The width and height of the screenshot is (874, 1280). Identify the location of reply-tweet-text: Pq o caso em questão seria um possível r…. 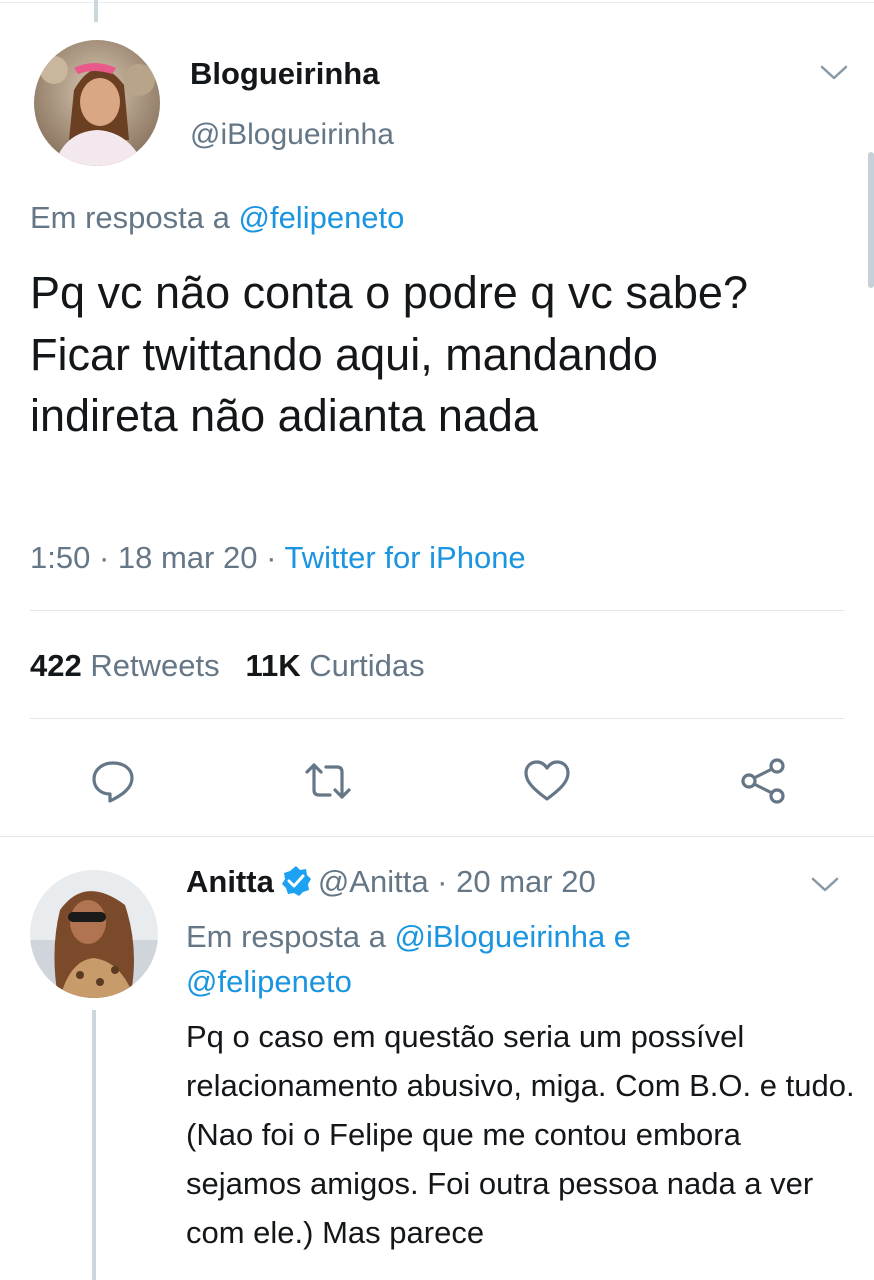
(520, 1134).